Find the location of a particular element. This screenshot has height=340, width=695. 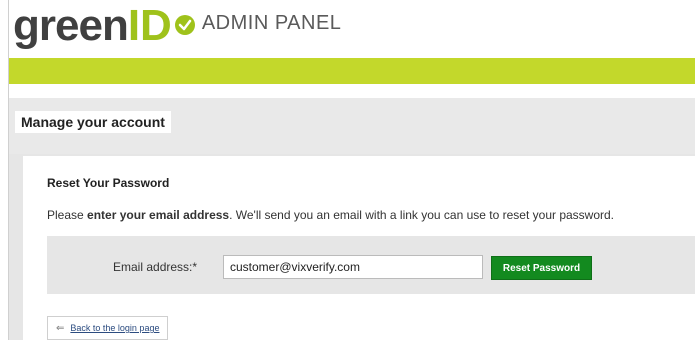

greenid-logo: green ID ADMIN PANEL is located at coordinates (177, 26).